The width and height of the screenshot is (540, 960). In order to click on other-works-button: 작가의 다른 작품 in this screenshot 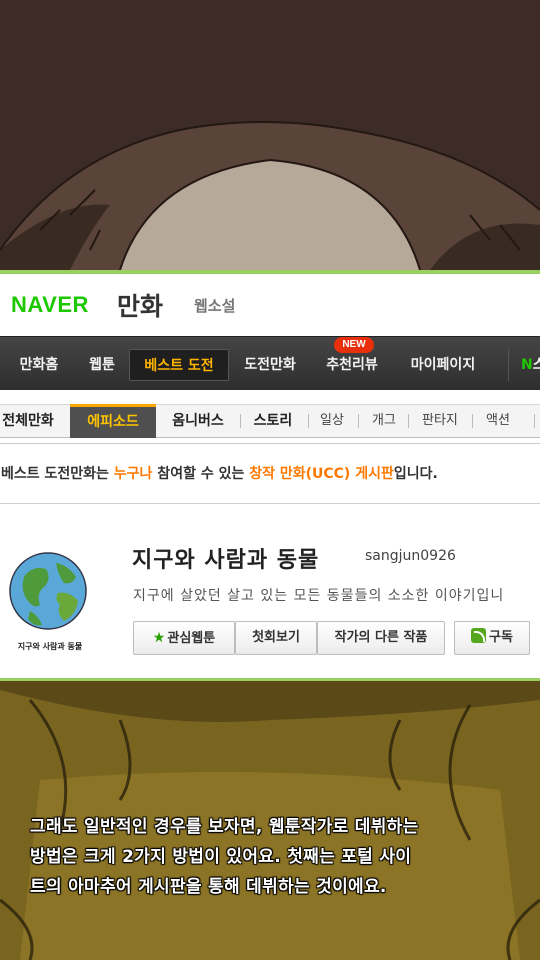, I will do `click(381, 638)`.